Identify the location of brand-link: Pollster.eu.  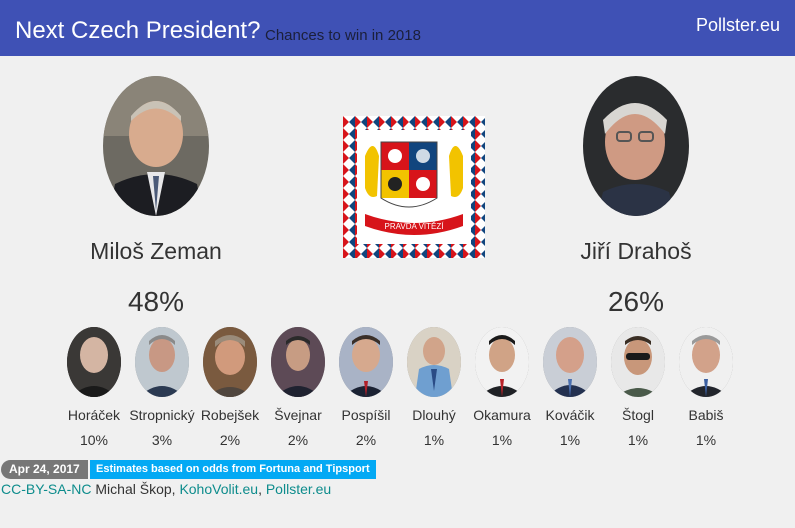
(738, 25).